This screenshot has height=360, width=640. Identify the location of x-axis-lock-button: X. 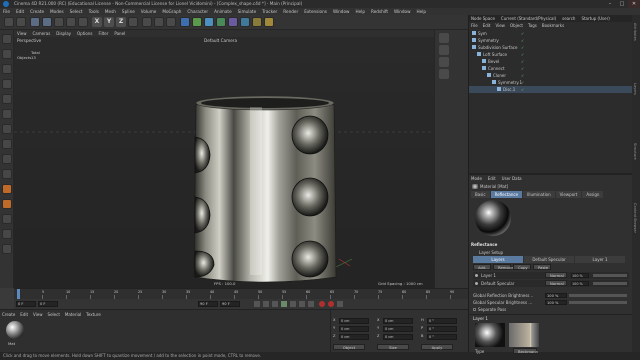
(97, 22).